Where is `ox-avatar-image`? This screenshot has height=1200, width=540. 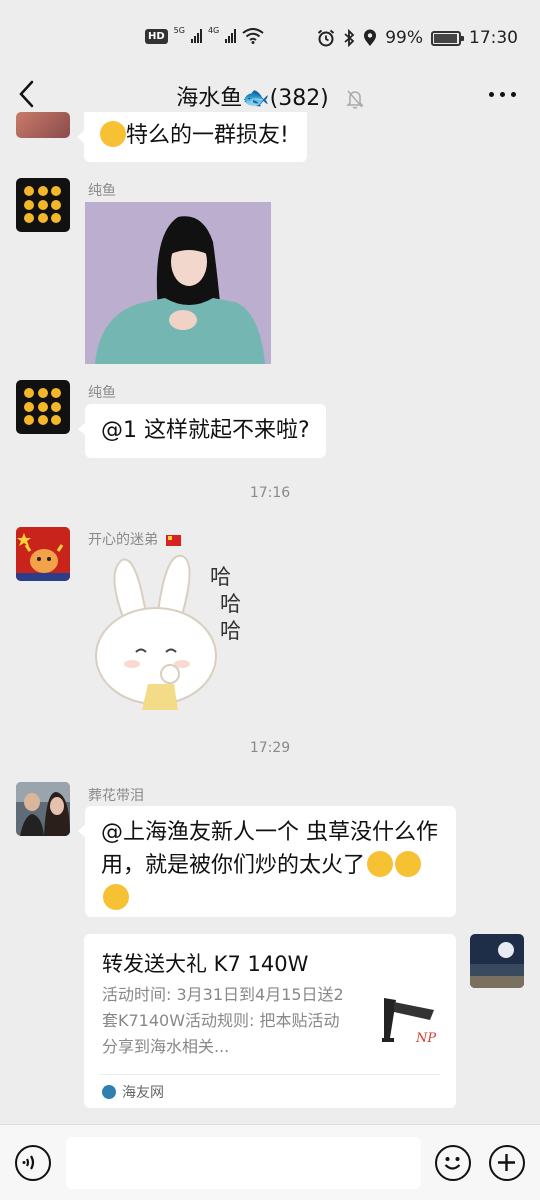
ox-avatar-image is located at coordinates (43, 554).